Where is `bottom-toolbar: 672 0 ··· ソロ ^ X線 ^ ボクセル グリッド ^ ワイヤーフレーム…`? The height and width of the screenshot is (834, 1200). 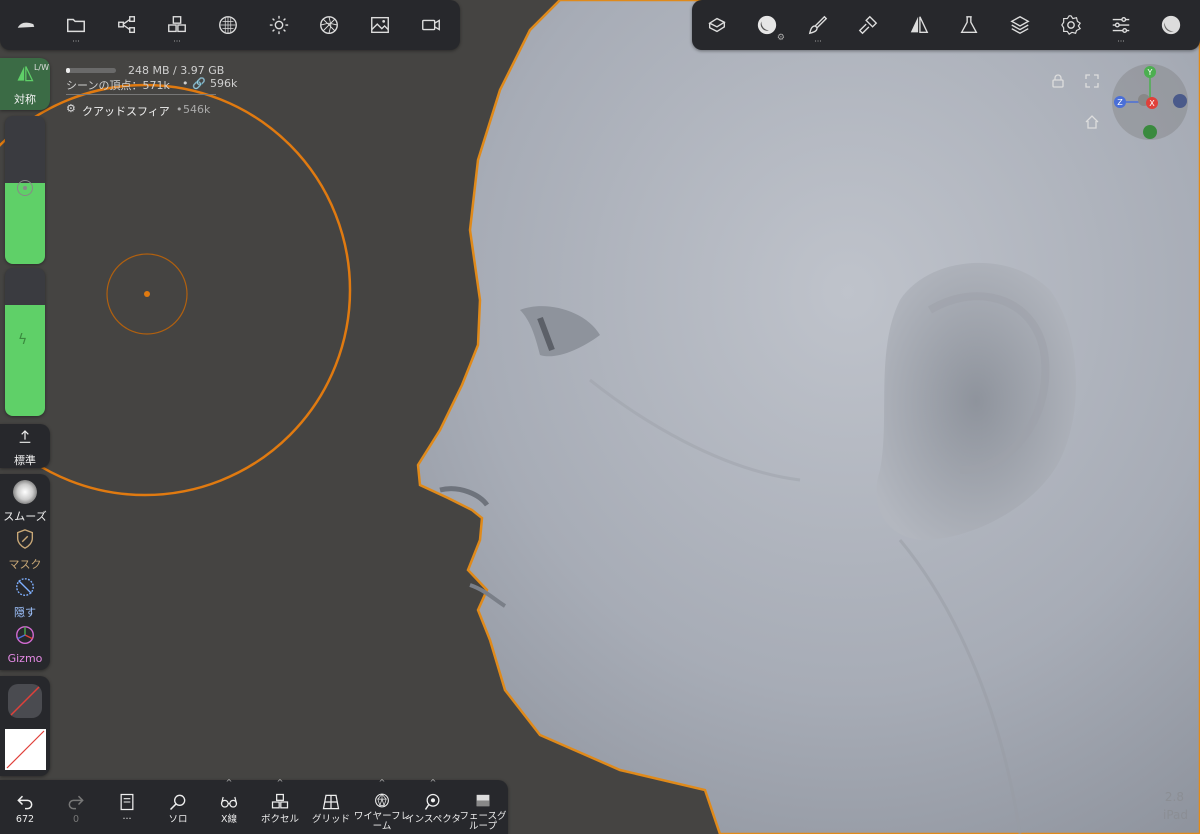
bottom-toolbar: 672 0 ··· ソロ ^ X線 ^ ボクセル グリッド ^ ワイヤーフレーム… is located at coordinates (254, 806).